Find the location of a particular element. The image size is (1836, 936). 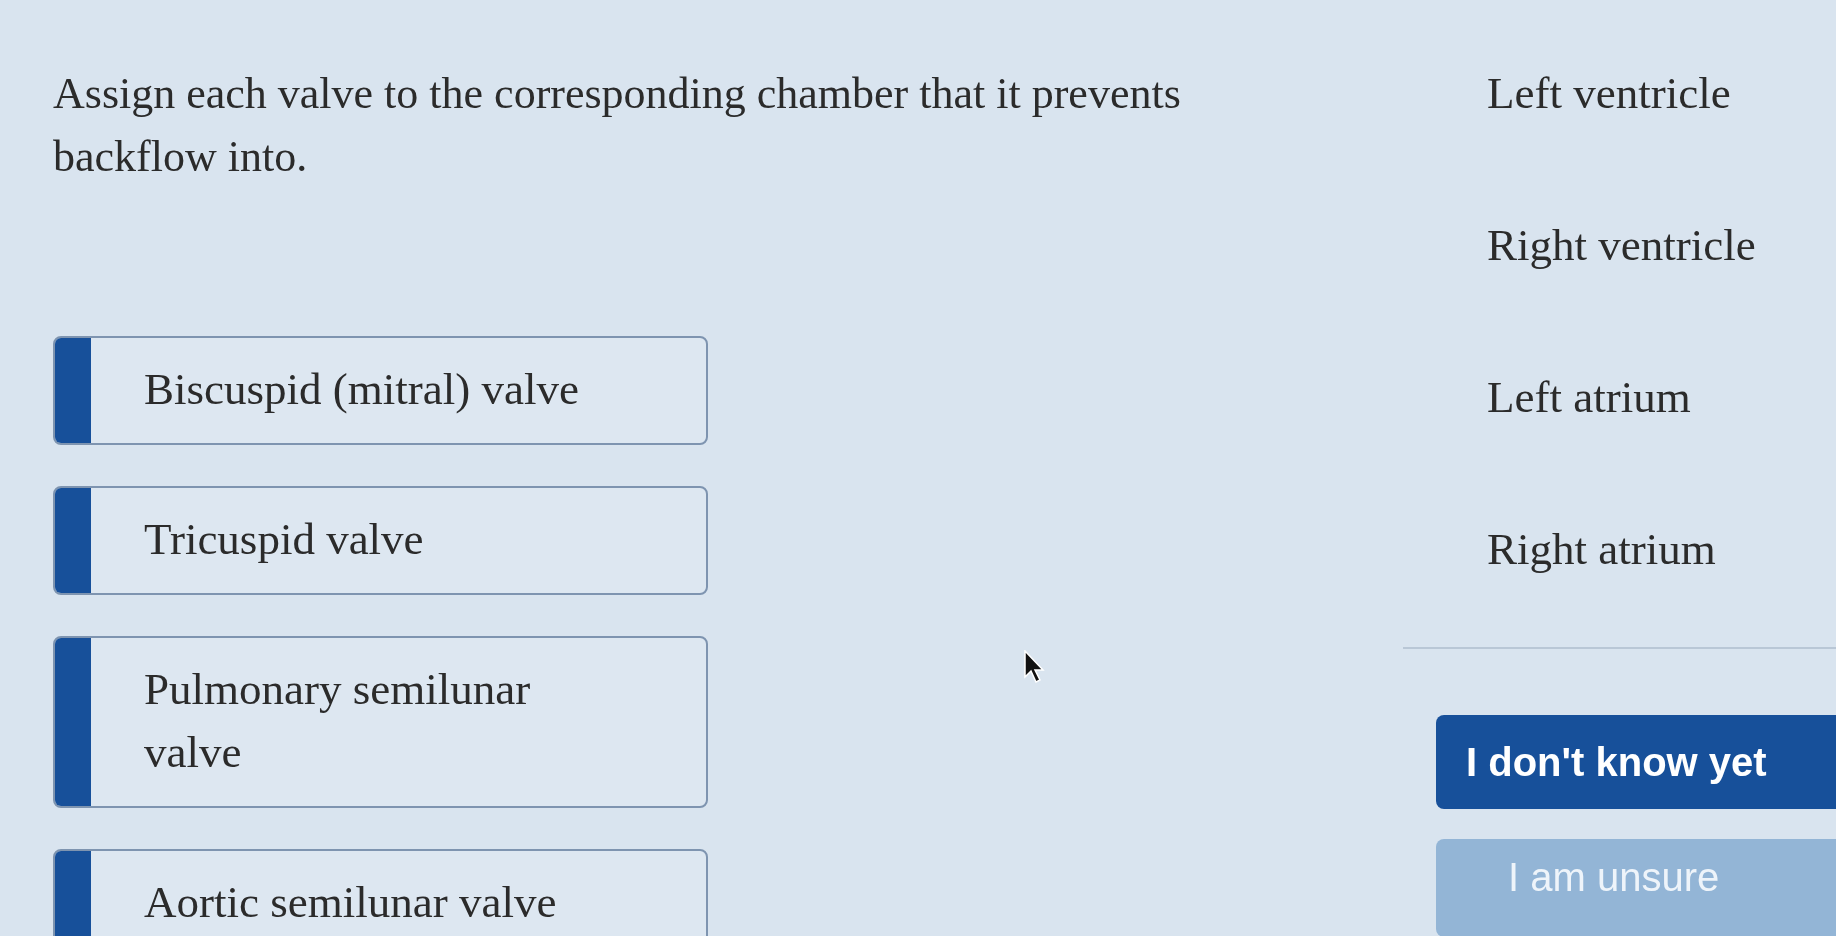

cursor-icon is located at coordinates (1035, 667).